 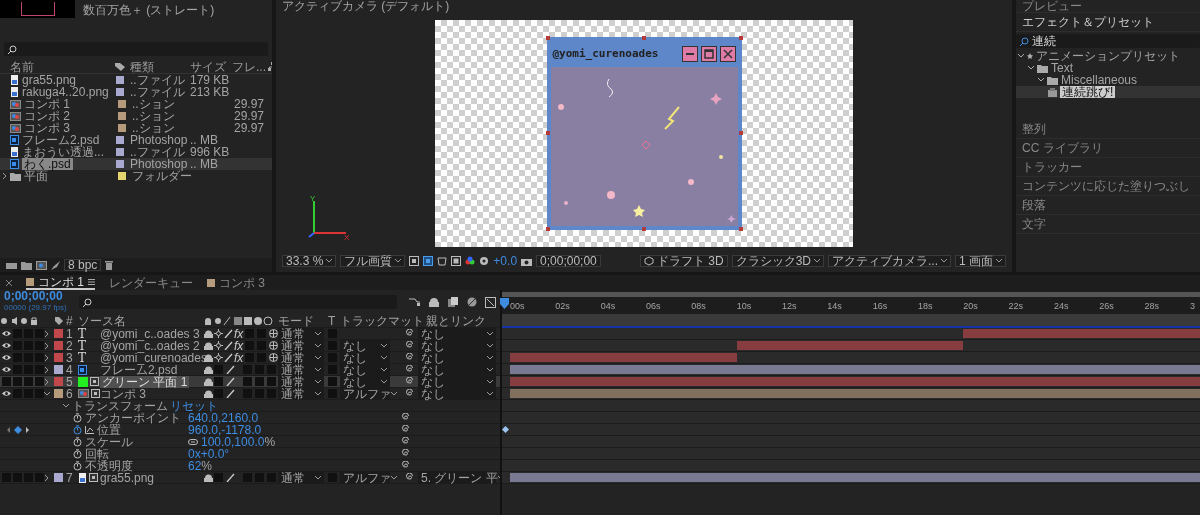 What do you see at coordinates (456, 261) in the screenshot?
I see `safe-area-icon` at bounding box center [456, 261].